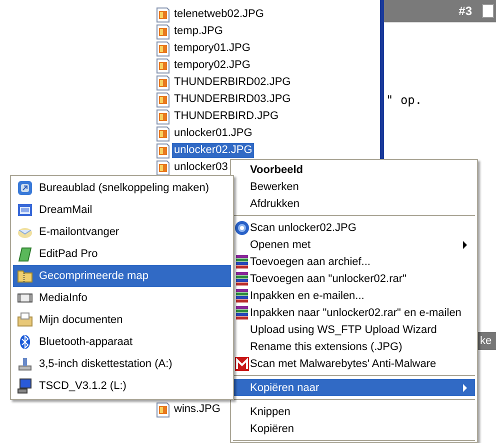 The width and height of the screenshot is (496, 443). I want to click on file-item: unlocker03, so click(192, 167).